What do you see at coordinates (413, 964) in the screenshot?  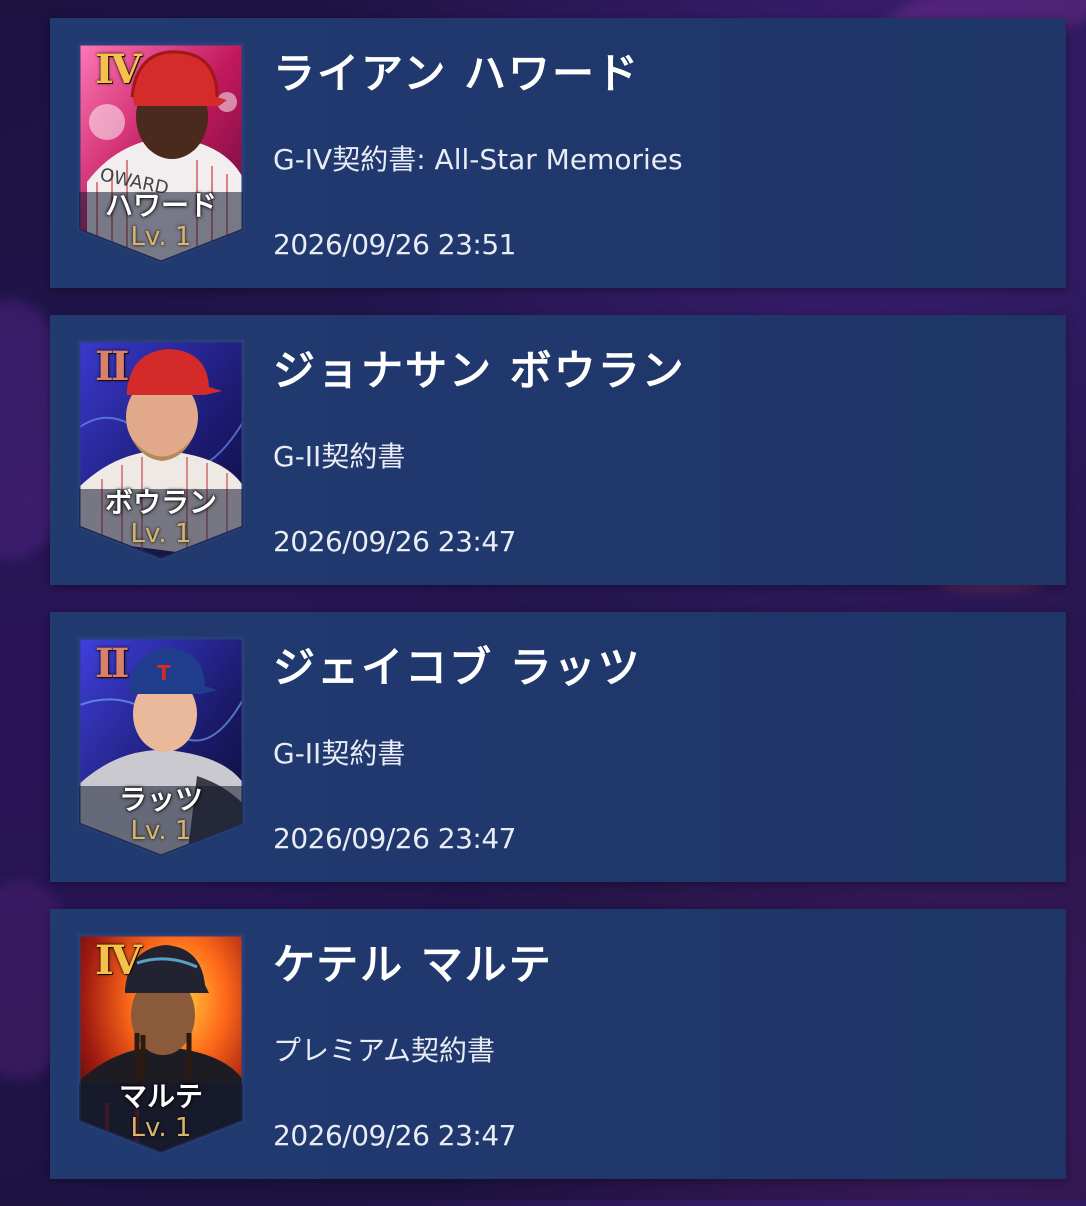 I see `player-name: ケテル マルテ` at bounding box center [413, 964].